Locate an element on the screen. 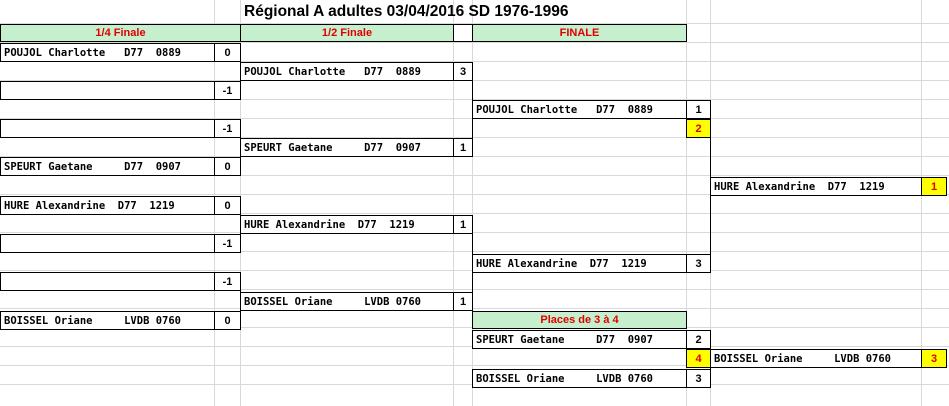  quarter-player-8: BOISSEL Oriane LVDB 0760 is located at coordinates (107, 320).